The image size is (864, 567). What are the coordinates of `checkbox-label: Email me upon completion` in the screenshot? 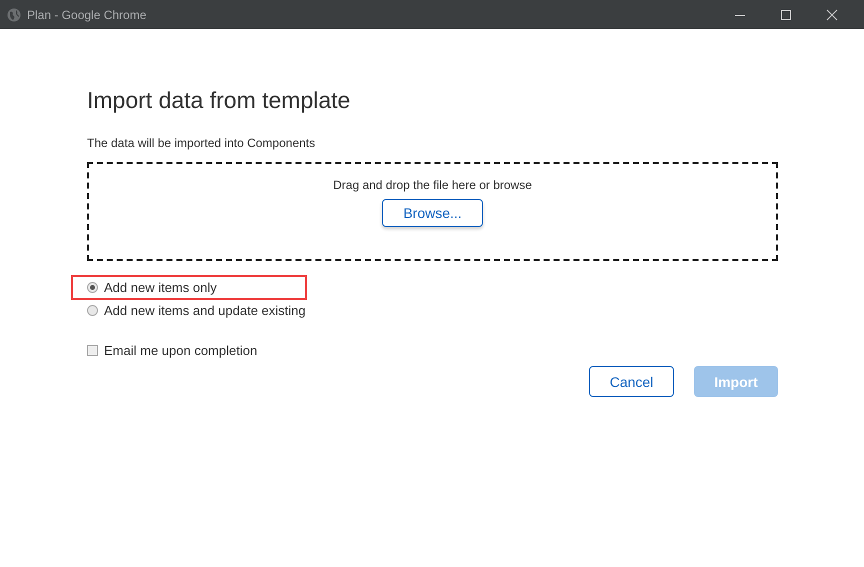 It's located at (181, 350).